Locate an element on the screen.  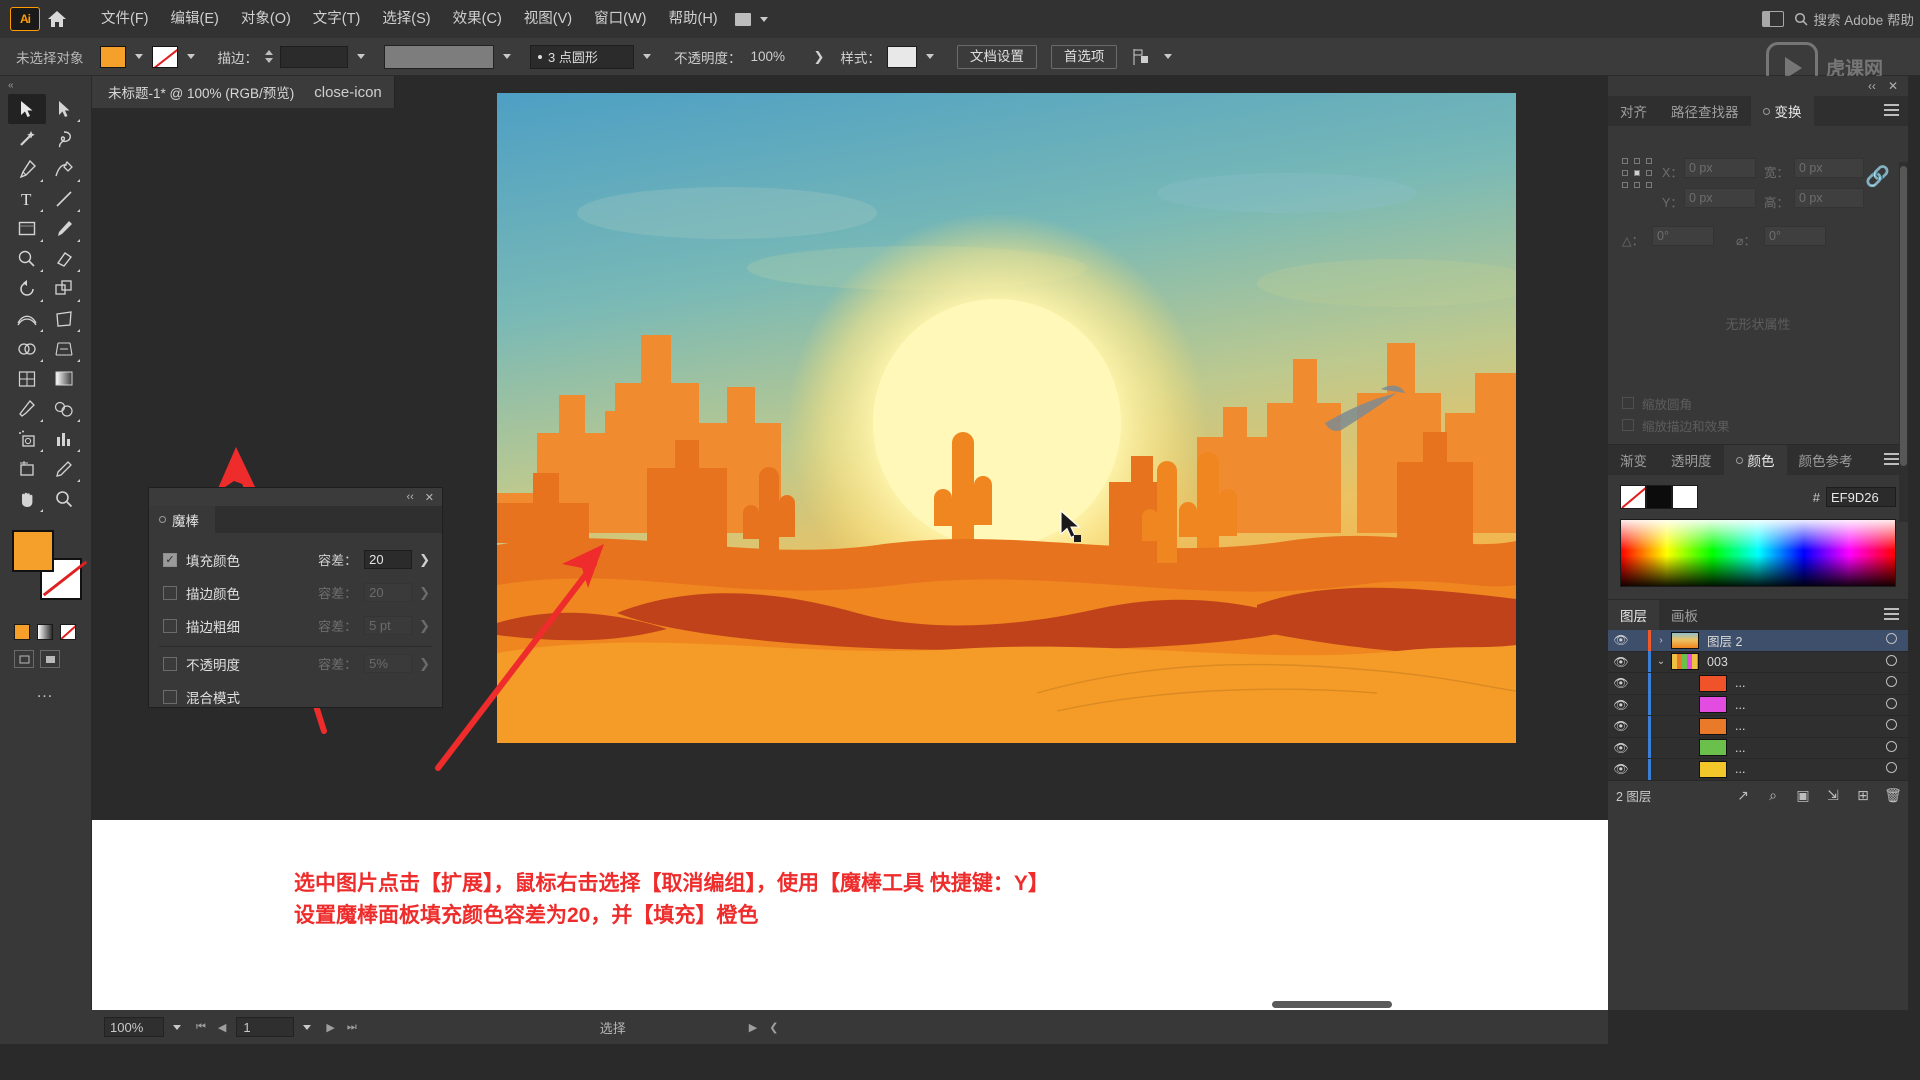
black-swatch is located at coordinates (1659, 497).